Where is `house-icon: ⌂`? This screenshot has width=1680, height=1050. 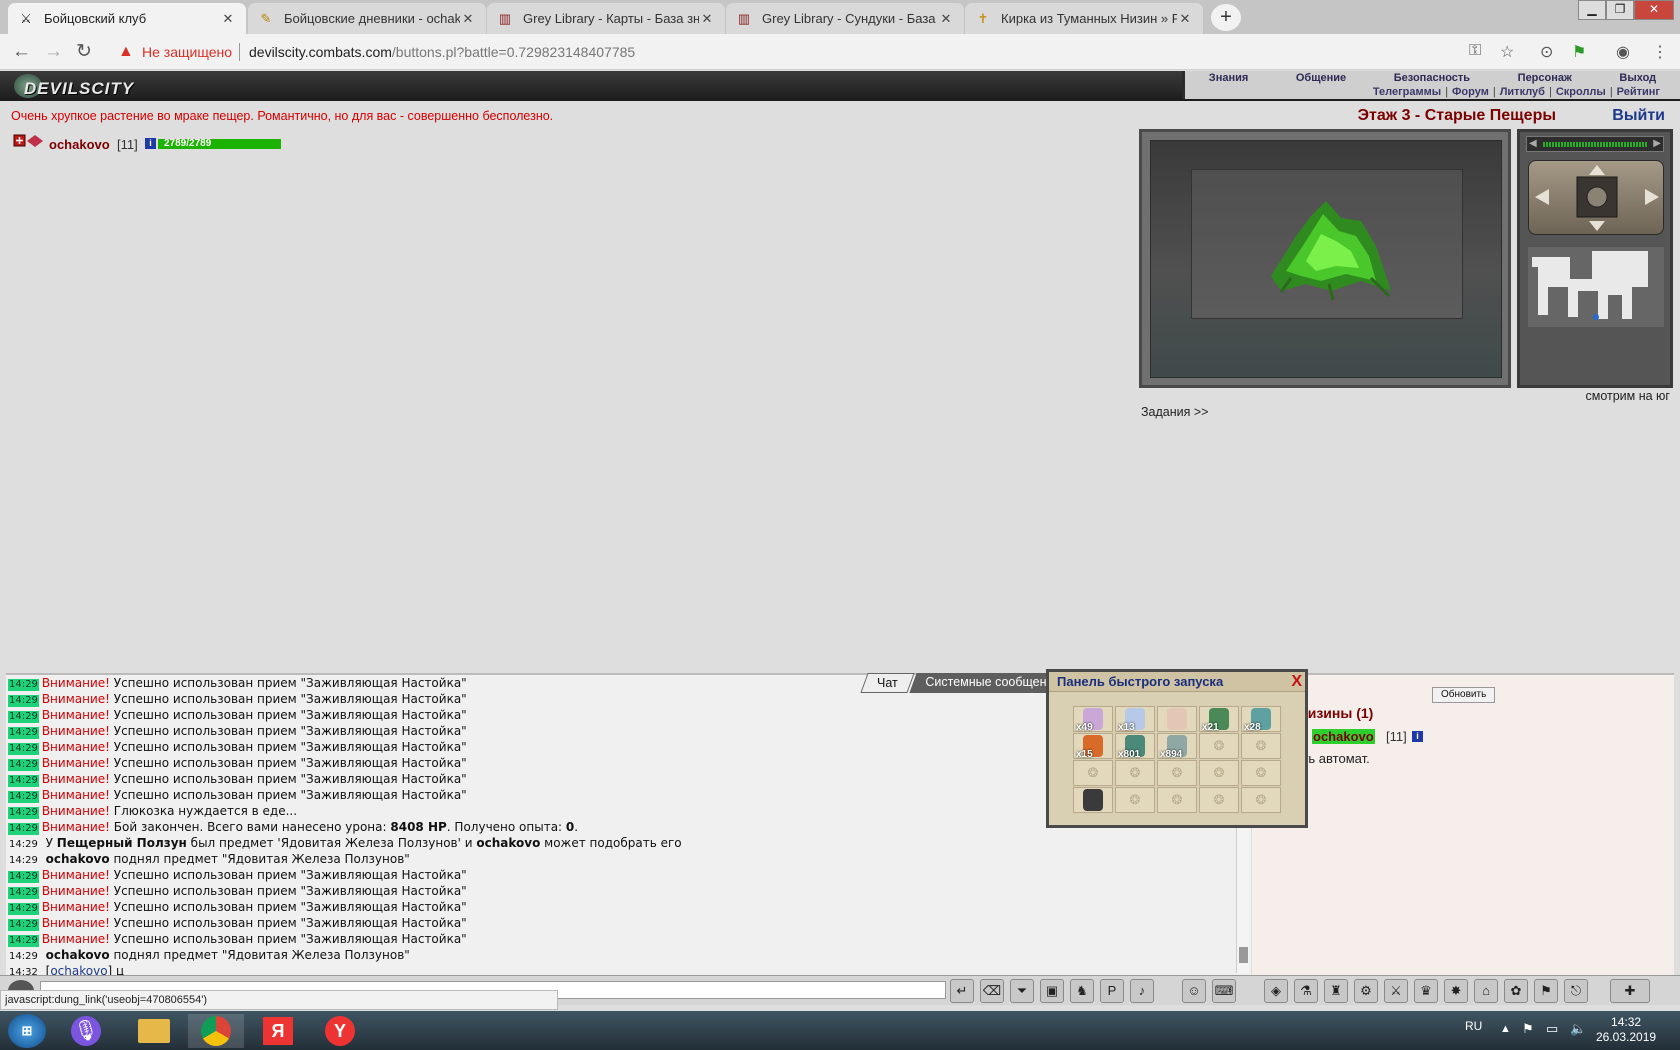 house-icon: ⌂ is located at coordinates (1486, 991).